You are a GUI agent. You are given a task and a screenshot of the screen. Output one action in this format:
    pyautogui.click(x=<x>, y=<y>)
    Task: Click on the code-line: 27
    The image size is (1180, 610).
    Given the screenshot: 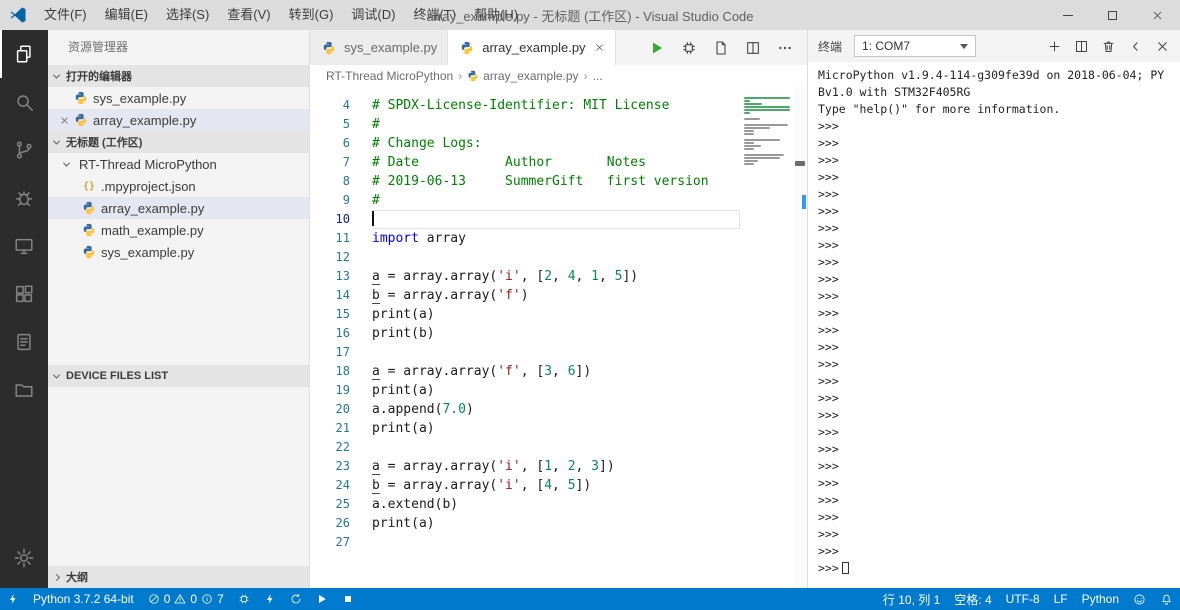 What is the action you would take?
    pyautogui.click(x=525, y=542)
    